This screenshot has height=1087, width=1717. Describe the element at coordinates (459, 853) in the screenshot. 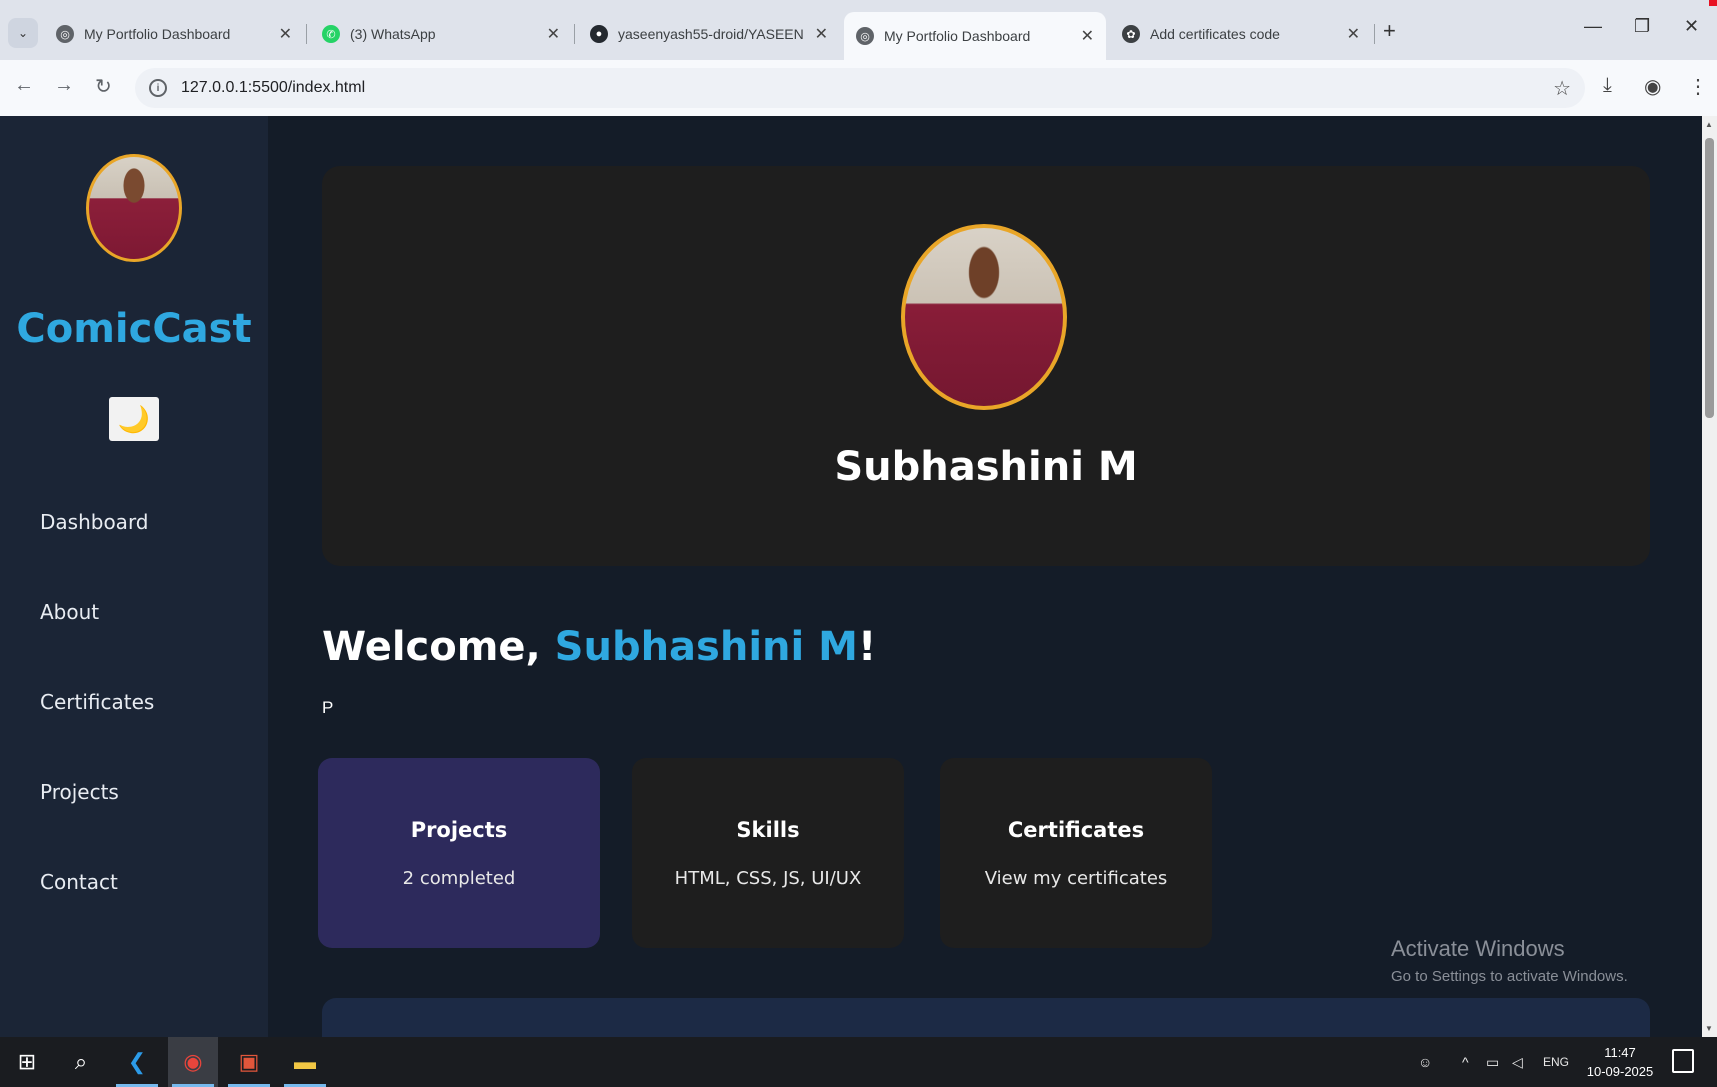

I see `projects-card: Projects 2 completed` at that location.